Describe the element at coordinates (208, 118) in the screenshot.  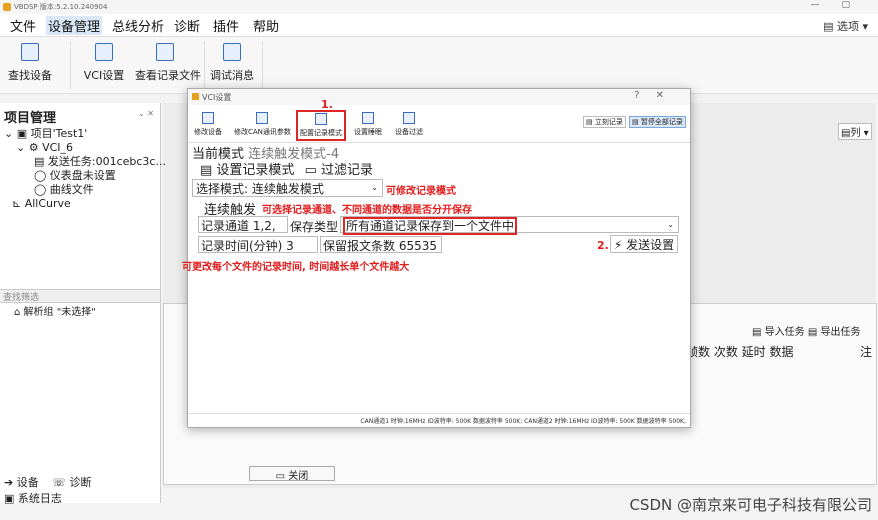
I see `edit-device-icon` at that location.